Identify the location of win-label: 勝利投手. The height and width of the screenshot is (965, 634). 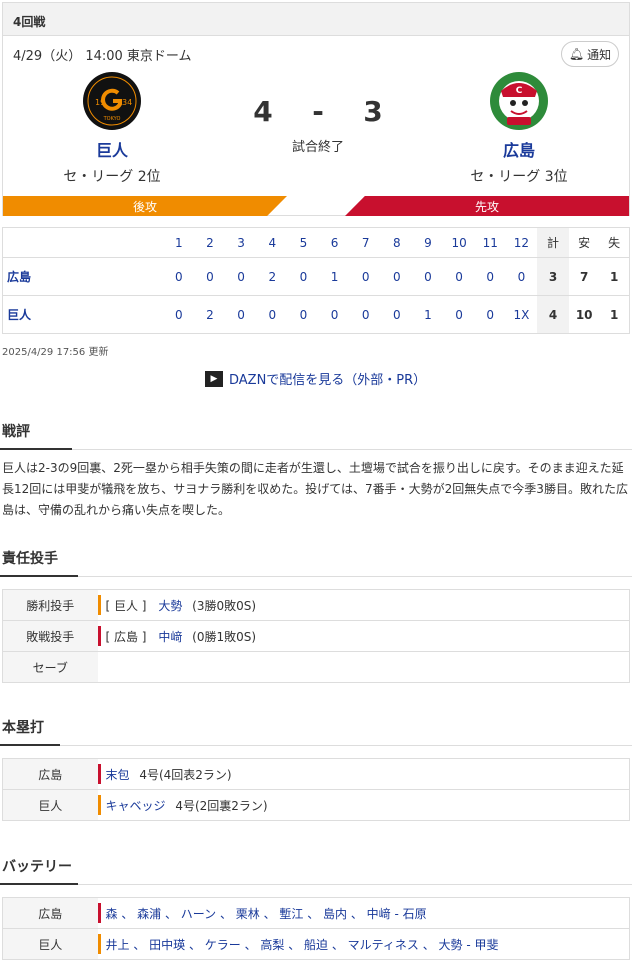
(50, 605).